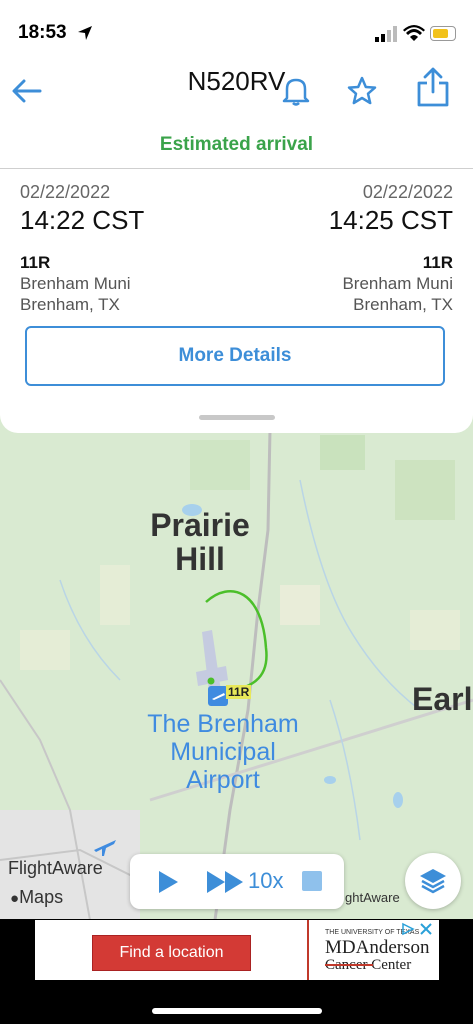 This screenshot has width=473, height=1024. Describe the element at coordinates (237, 417) in the screenshot. I see `drag-handle` at that location.